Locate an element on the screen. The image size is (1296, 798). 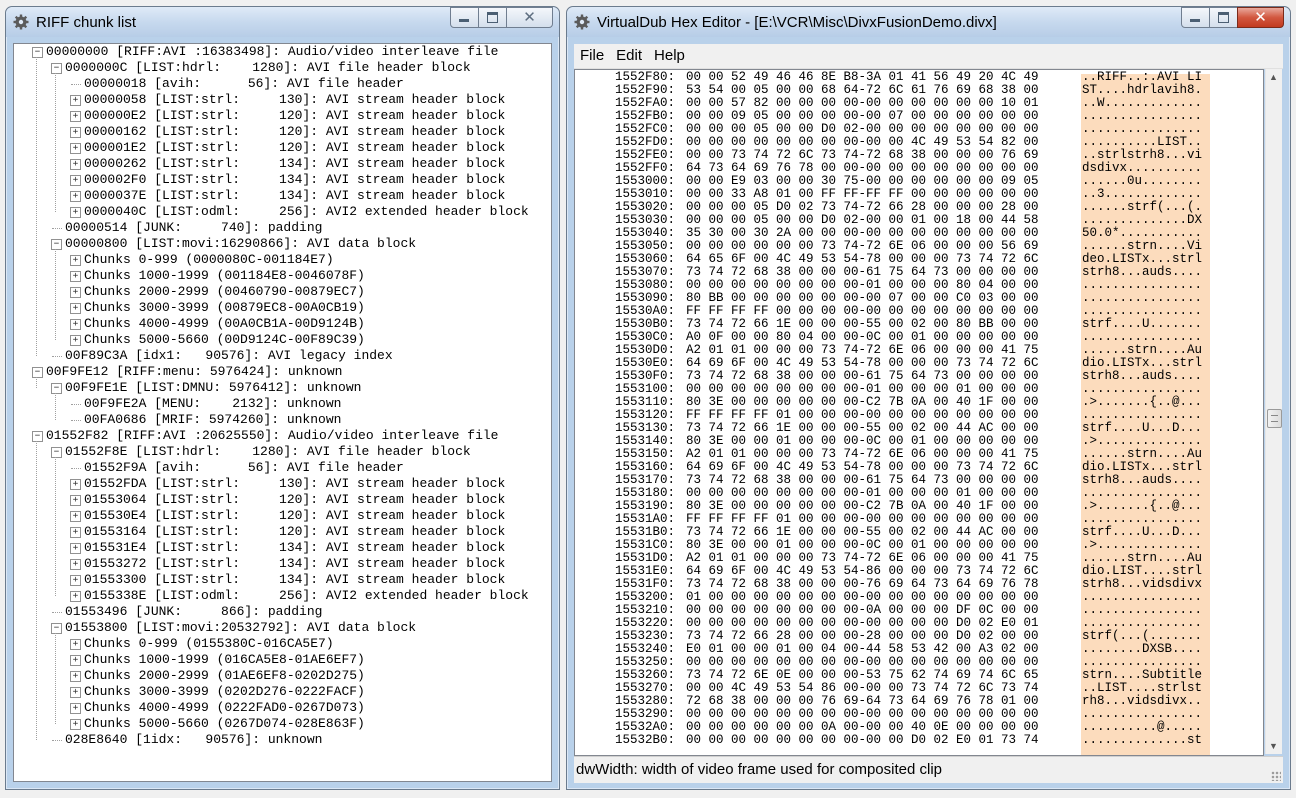
tree-item: + Chunks 5000-5660 (00D9124C-00F89C39) is located at coordinates (217, 340).